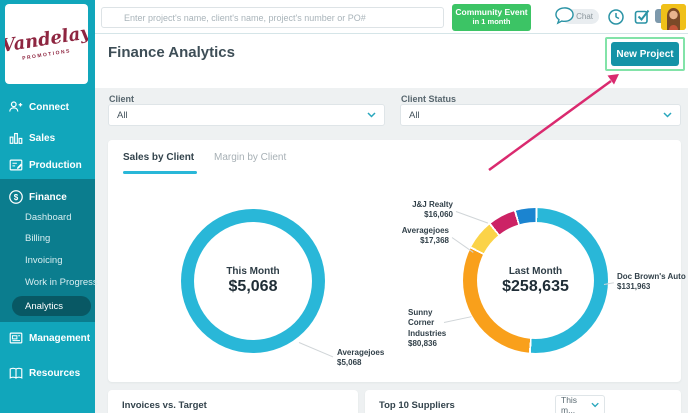 The height and width of the screenshot is (413, 688). I want to click on sidebar-item-production: Production, so click(47, 165).